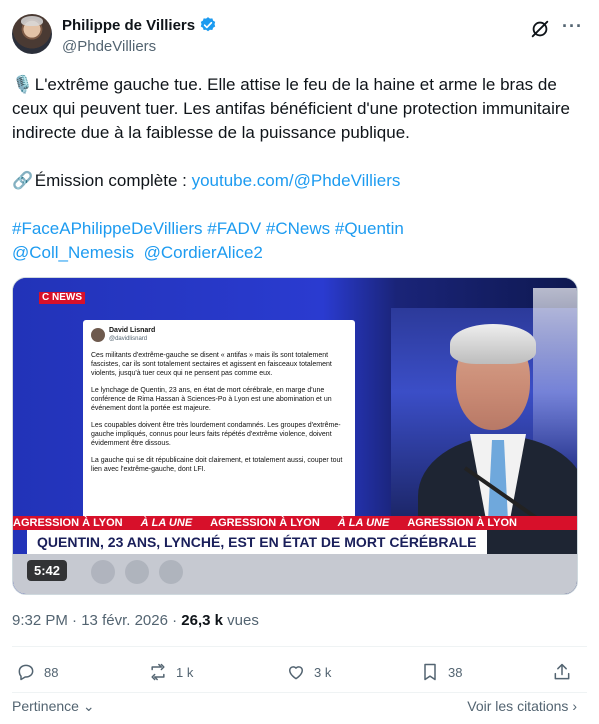  I want to click on embedded-handle: @davidlisnard, so click(128, 339).